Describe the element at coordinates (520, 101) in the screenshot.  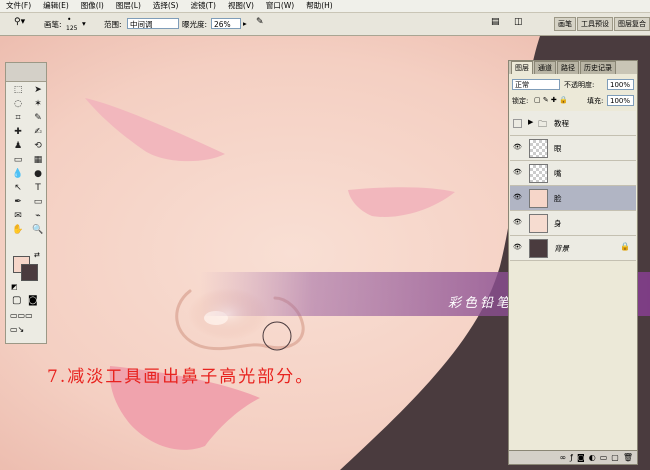
I see `lock-label: 锁定:` at that location.